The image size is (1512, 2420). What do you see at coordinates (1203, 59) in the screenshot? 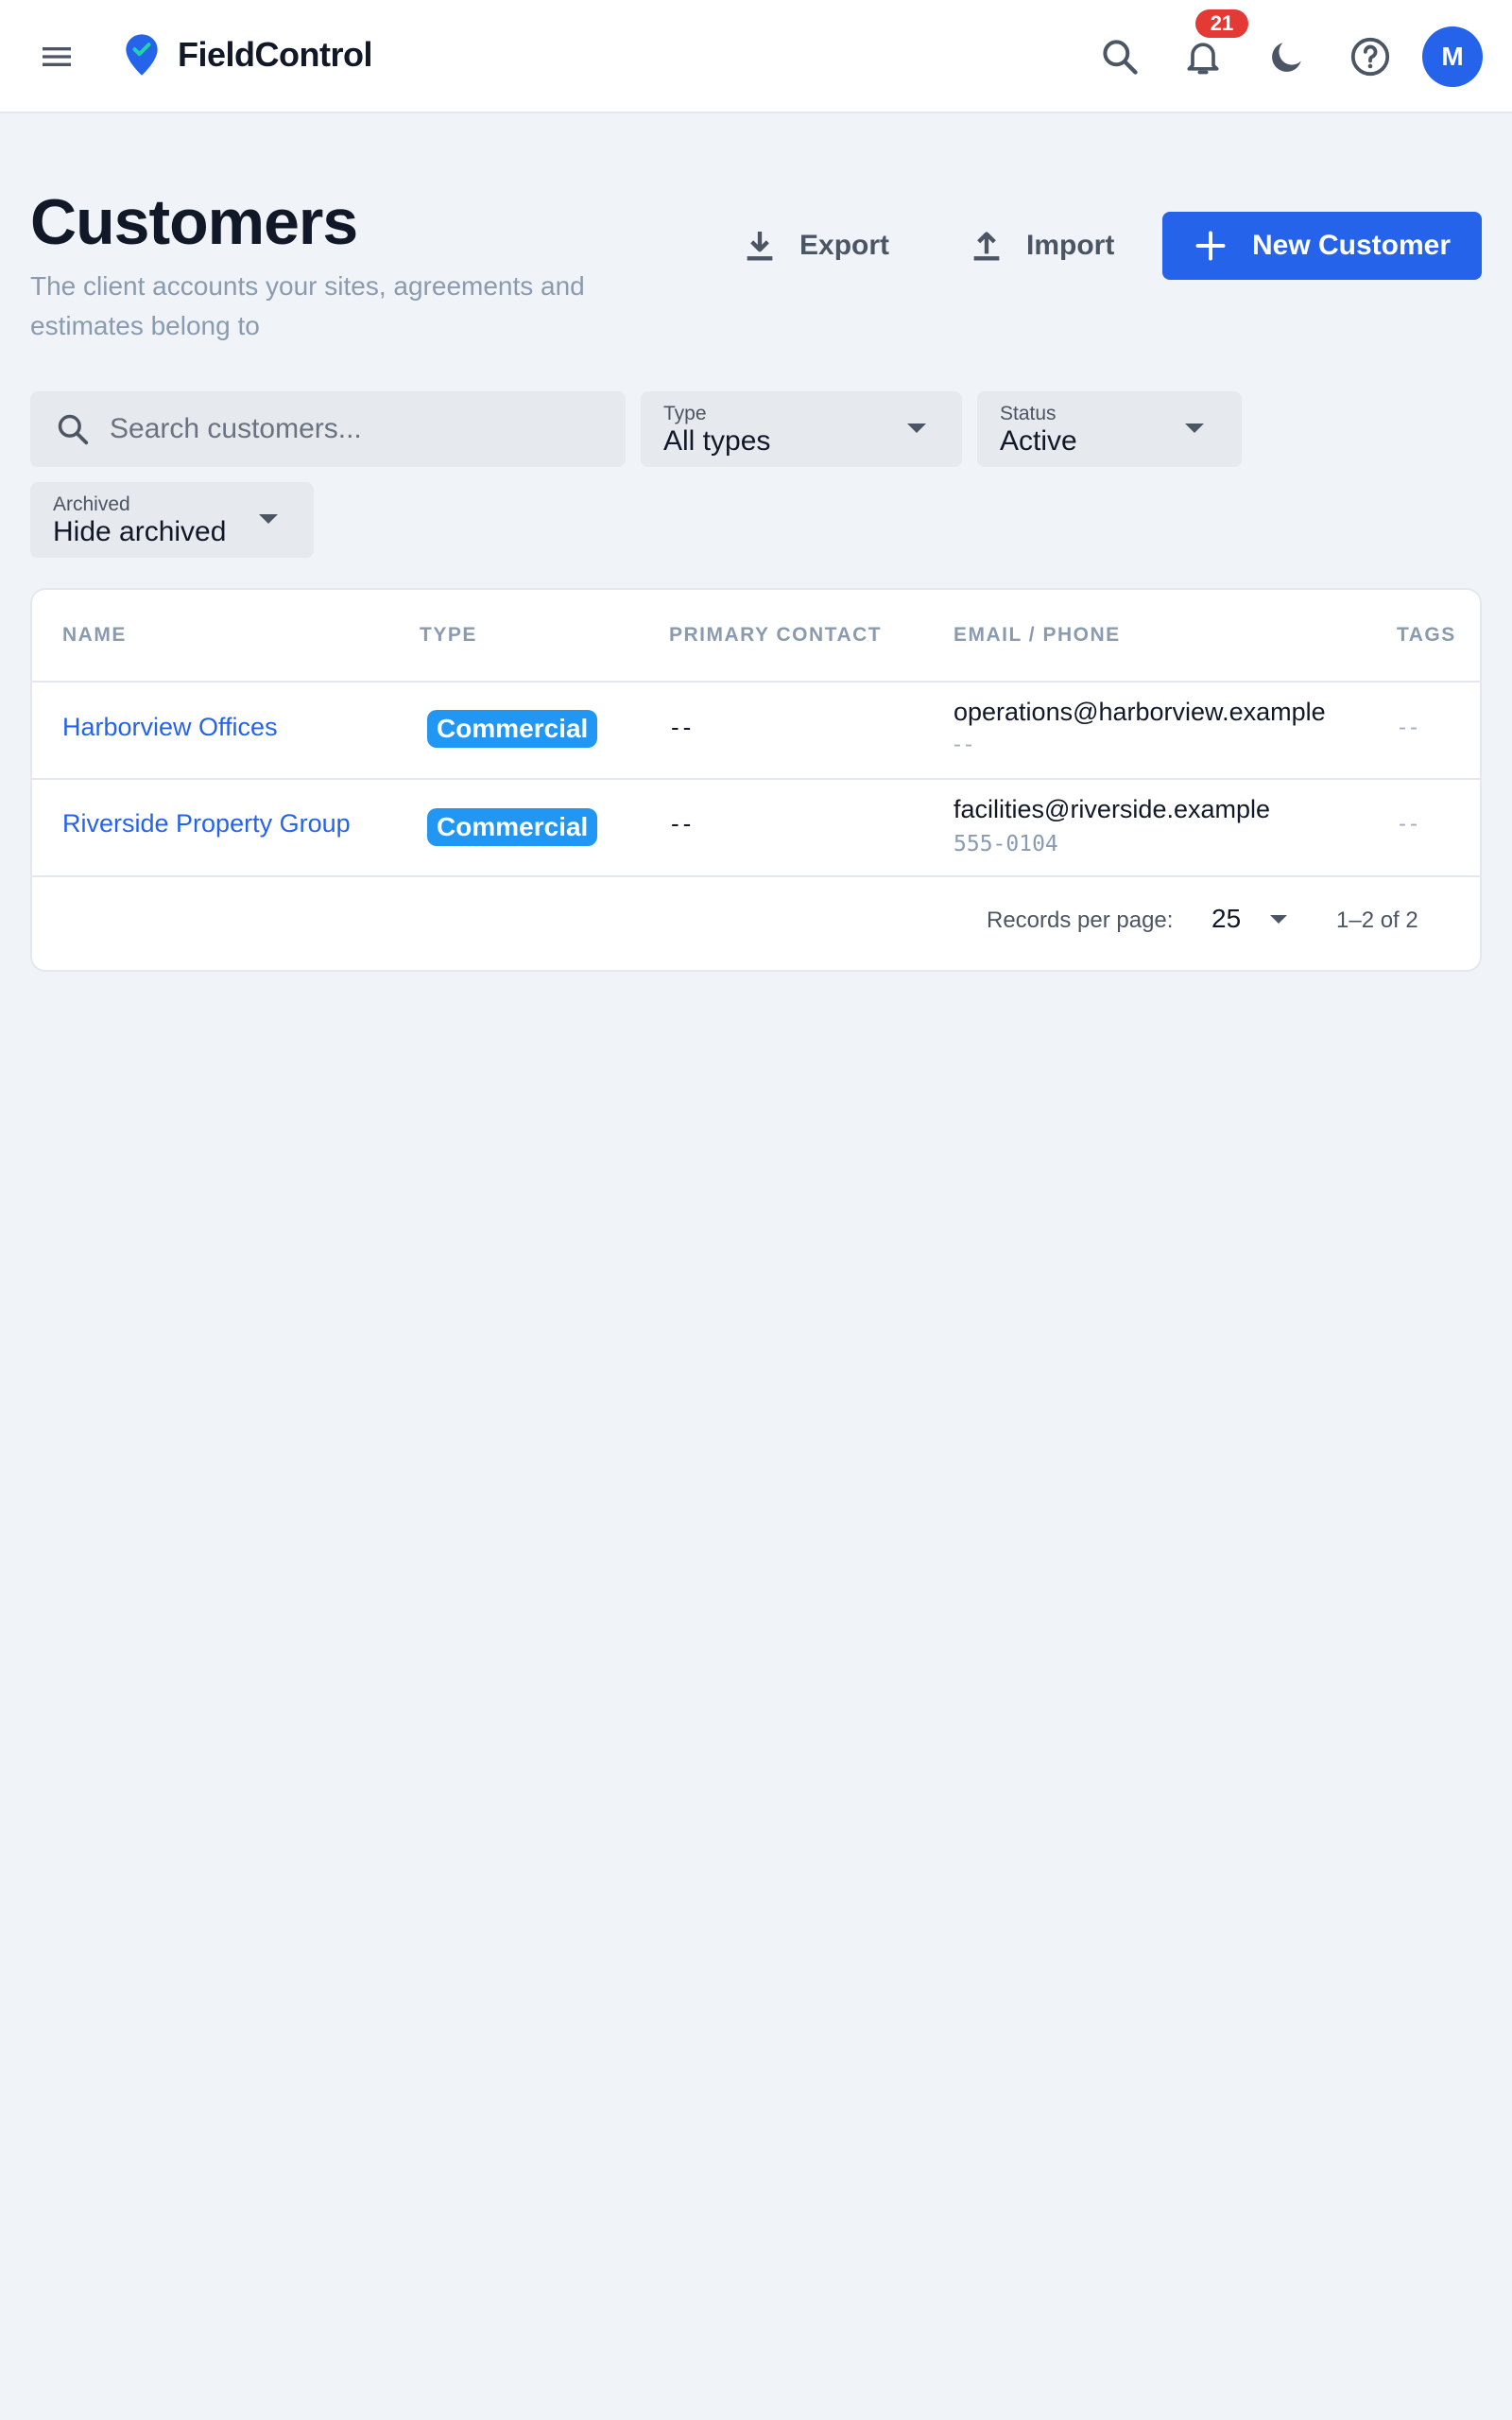
I see `bell-icon` at bounding box center [1203, 59].